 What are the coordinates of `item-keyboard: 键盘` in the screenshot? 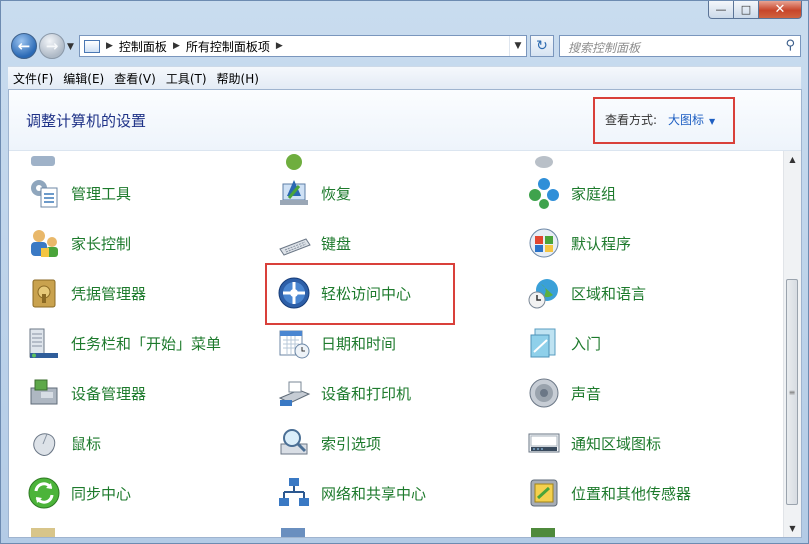 It's located at (314, 243).